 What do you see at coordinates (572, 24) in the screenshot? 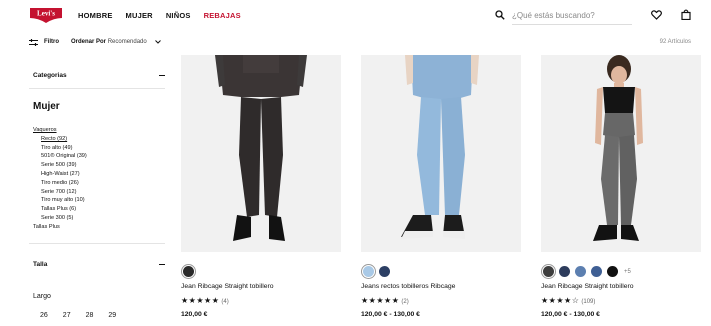
I see `search-underline` at bounding box center [572, 24].